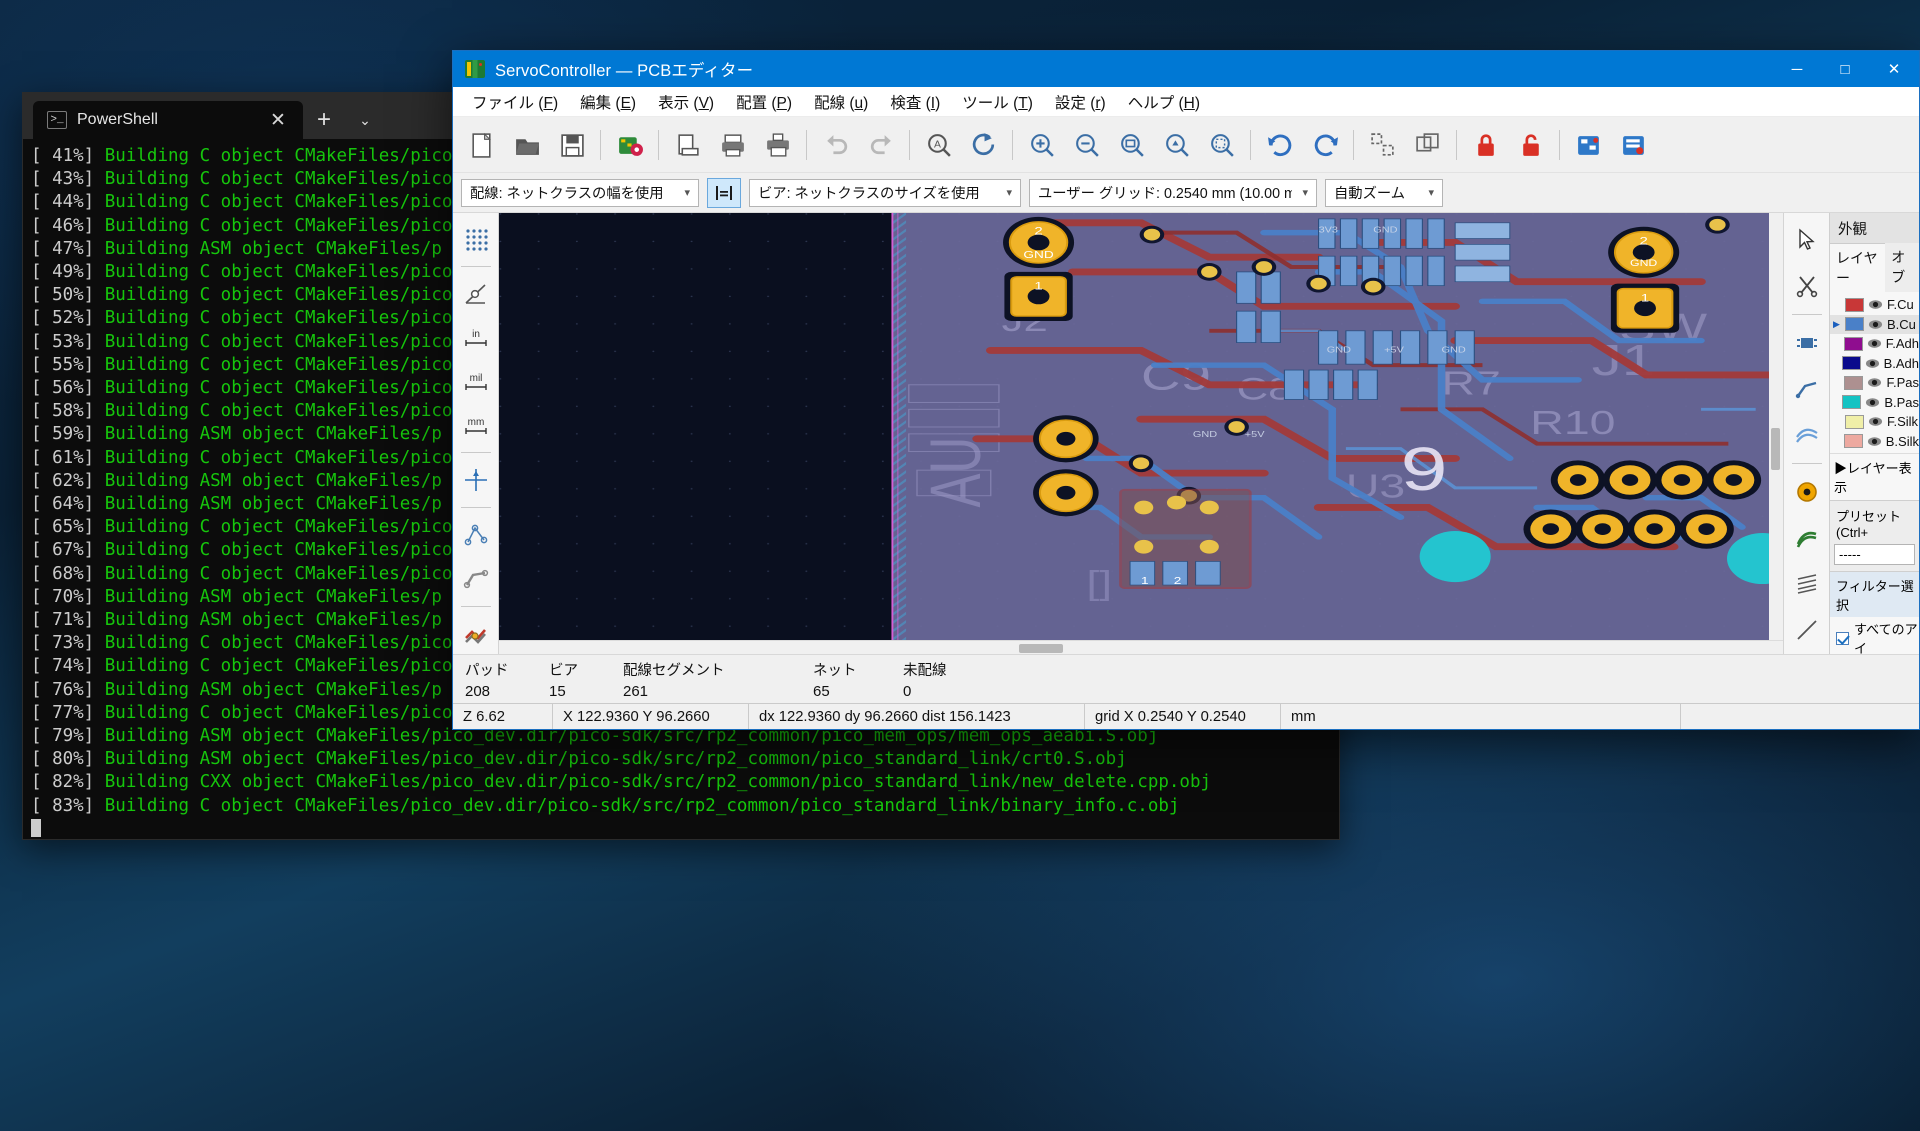  I want to click on checkbox, so click(1842, 638).